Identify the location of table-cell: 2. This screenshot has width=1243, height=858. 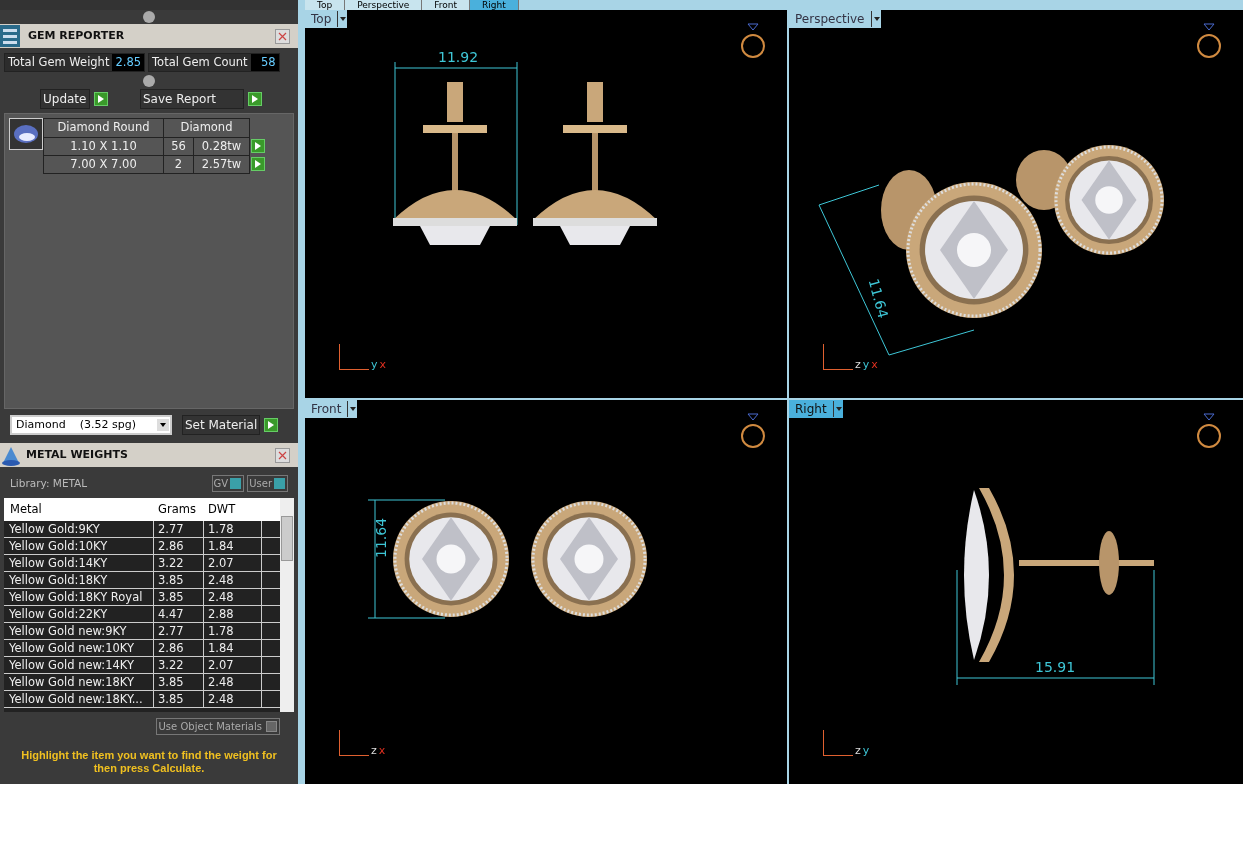
(178, 164).